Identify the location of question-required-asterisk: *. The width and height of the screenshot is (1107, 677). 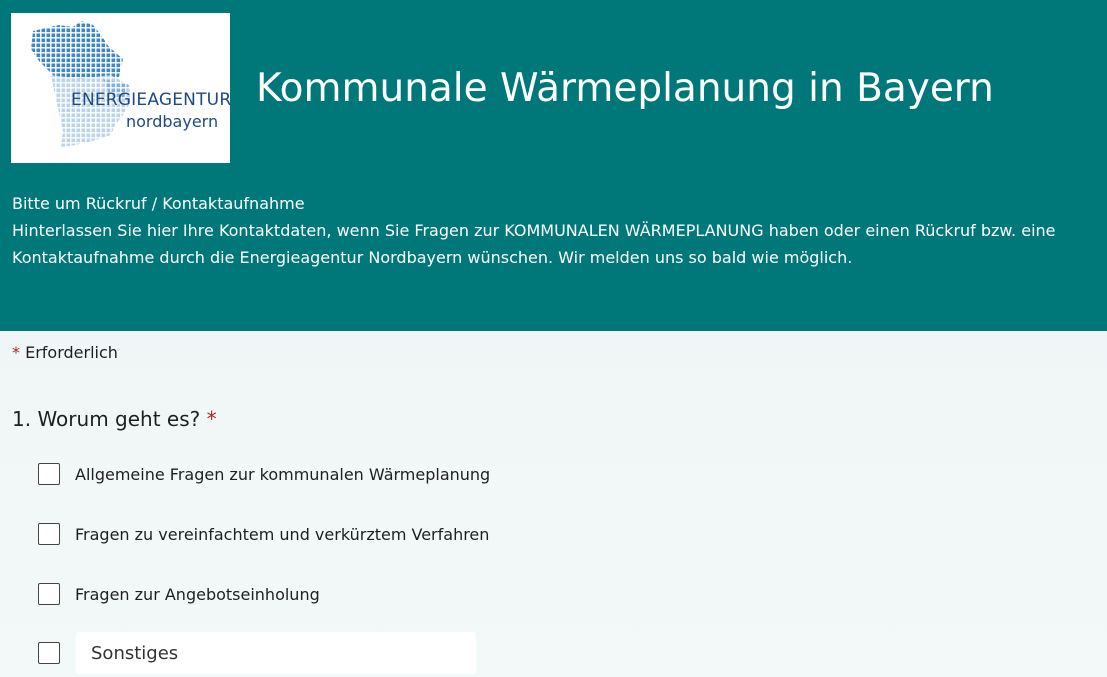
(211, 419).